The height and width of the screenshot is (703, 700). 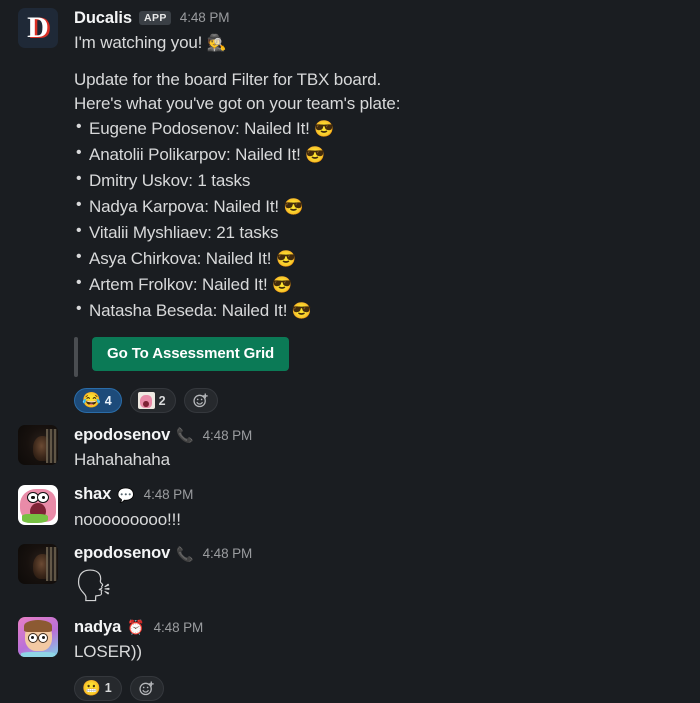 What do you see at coordinates (379, 18) in the screenshot?
I see `message-header: Ducalis APP 4:48 PM` at bounding box center [379, 18].